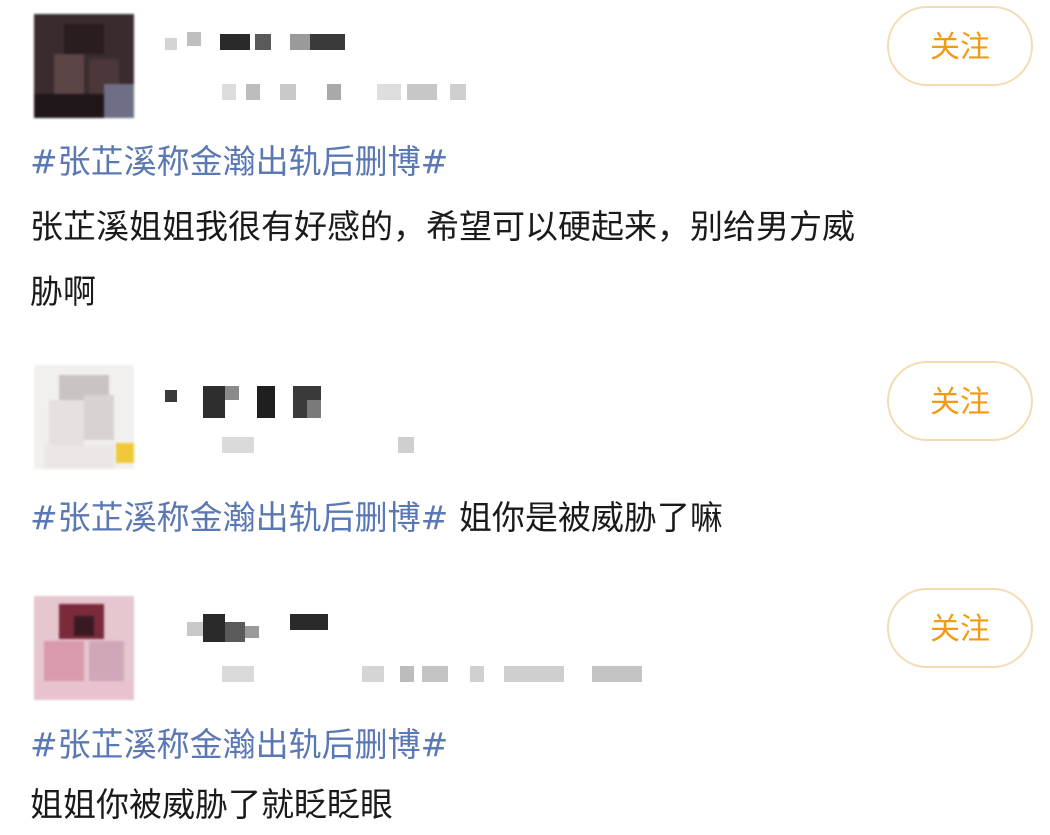 This screenshot has width=1050, height=835. Describe the element at coordinates (590, 517) in the screenshot. I see `comment-text: 姐你是被威胁了嘛` at that location.